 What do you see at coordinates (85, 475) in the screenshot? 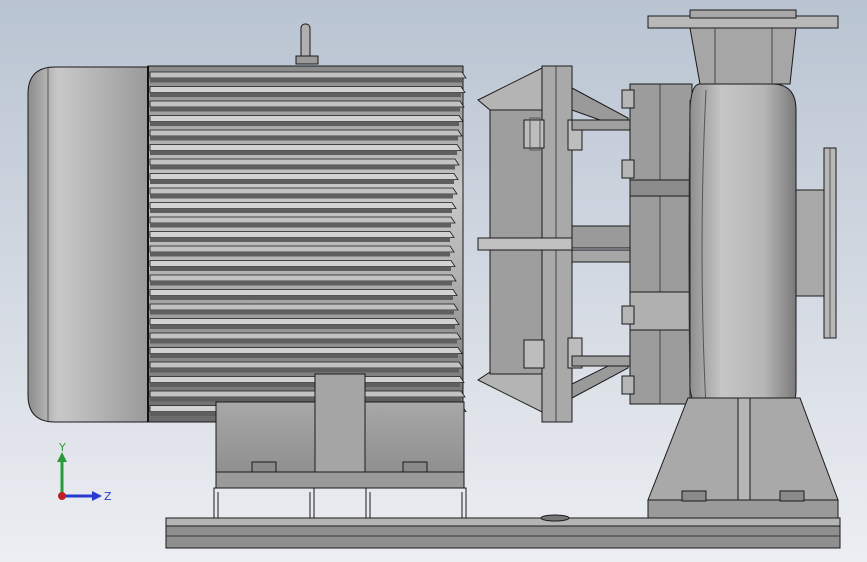
I see `coordinate-triad: Y Z` at bounding box center [85, 475].